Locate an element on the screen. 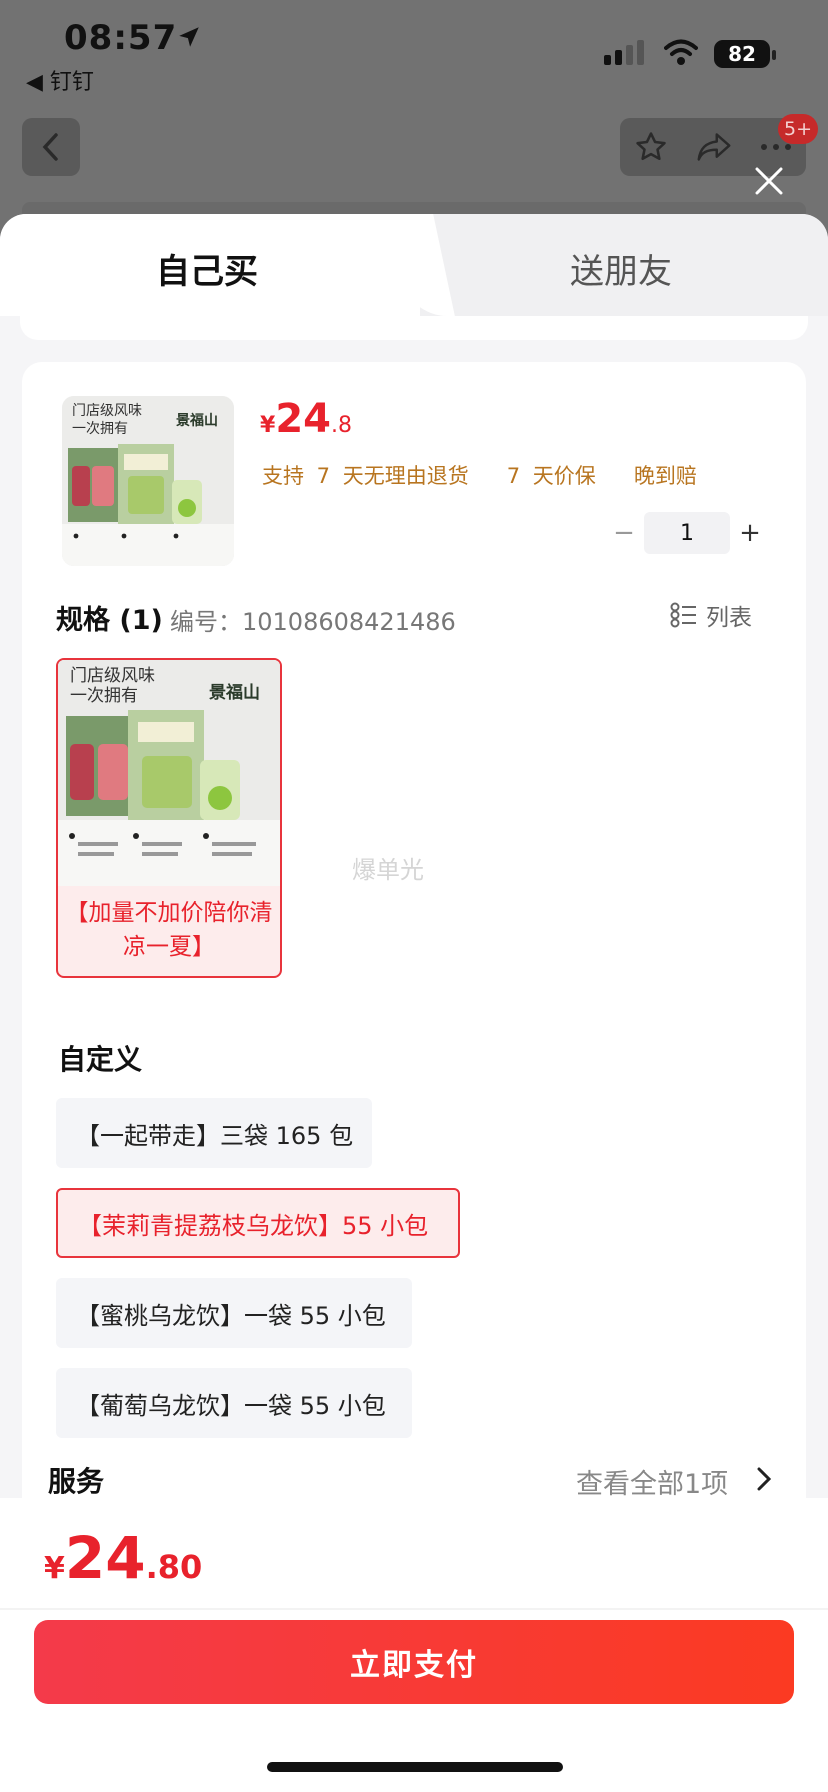 This screenshot has height=1792, width=828. pay-now-button: 立即支付 is located at coordinates (414, 1662).